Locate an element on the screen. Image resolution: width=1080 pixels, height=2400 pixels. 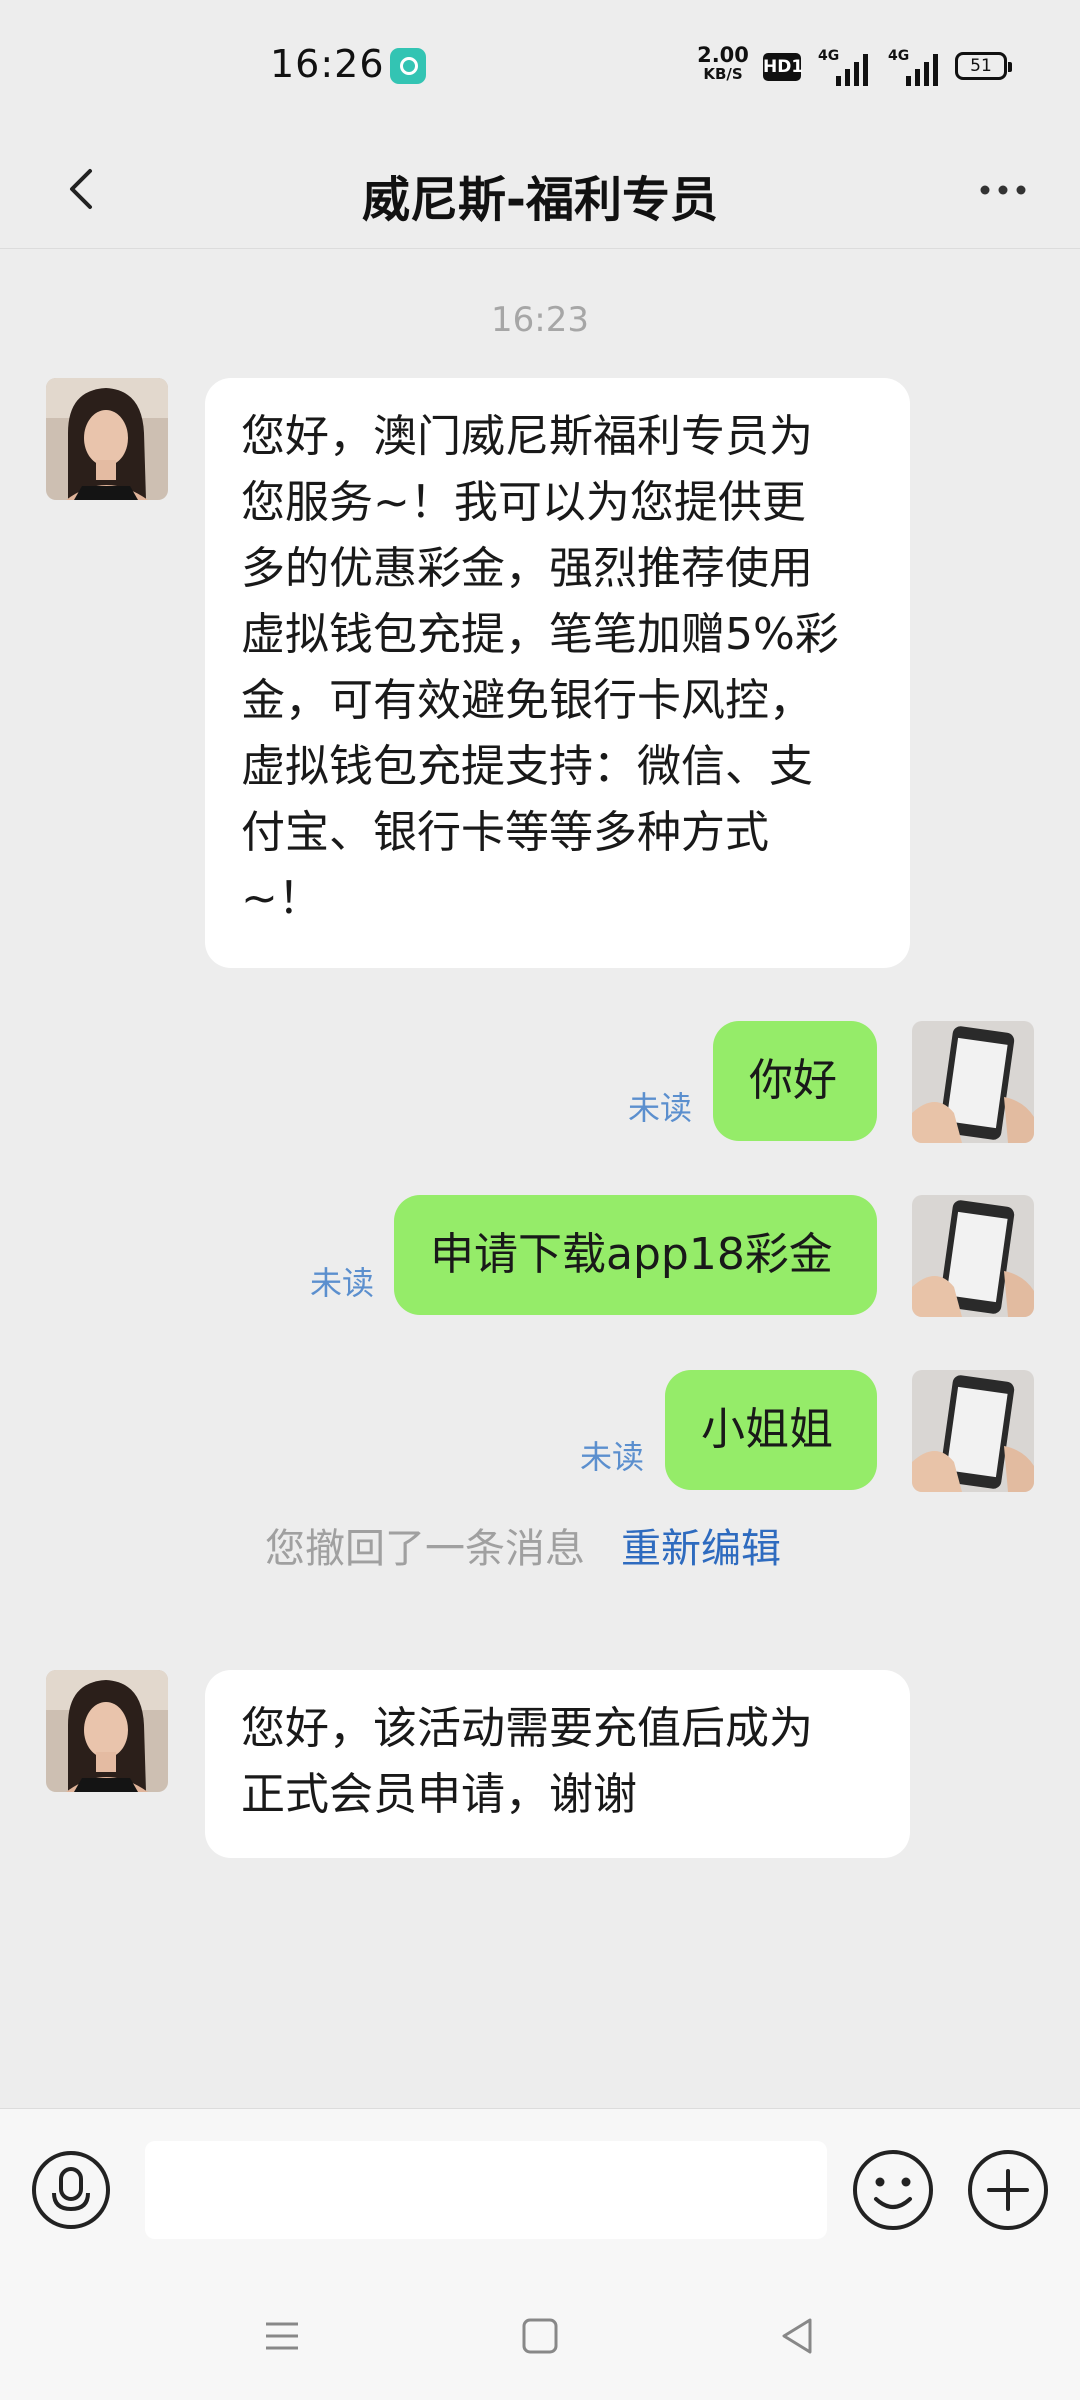
message-text-line: 金，可有效避免银行卡风控， is located at coordinates (527, 700).